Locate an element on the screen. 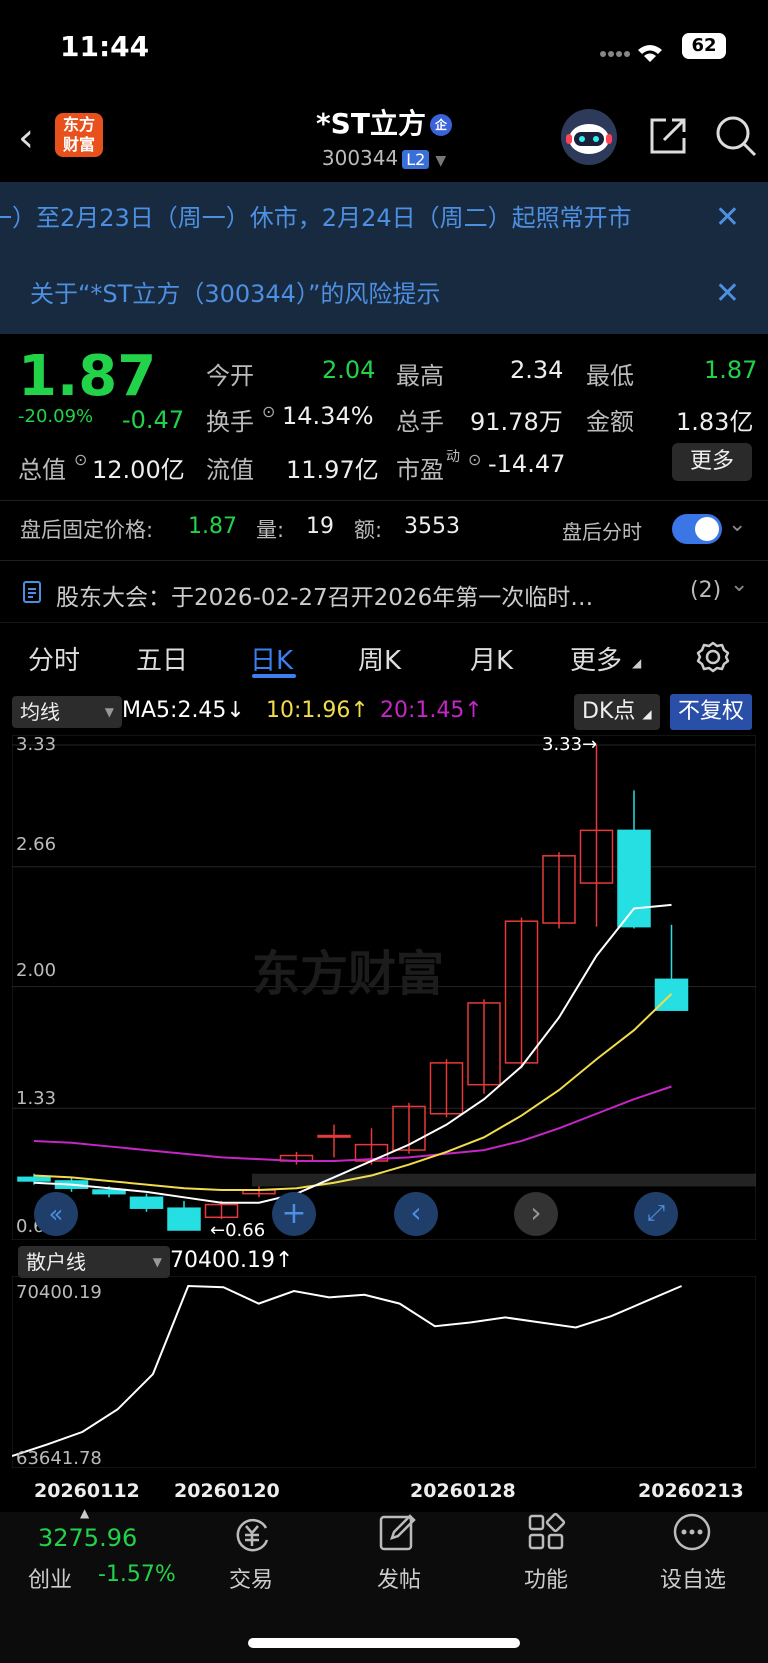 The width and height of the screenshot is (768, 1663). after-hours-vol: 19 is located at coordinates (320, 526).